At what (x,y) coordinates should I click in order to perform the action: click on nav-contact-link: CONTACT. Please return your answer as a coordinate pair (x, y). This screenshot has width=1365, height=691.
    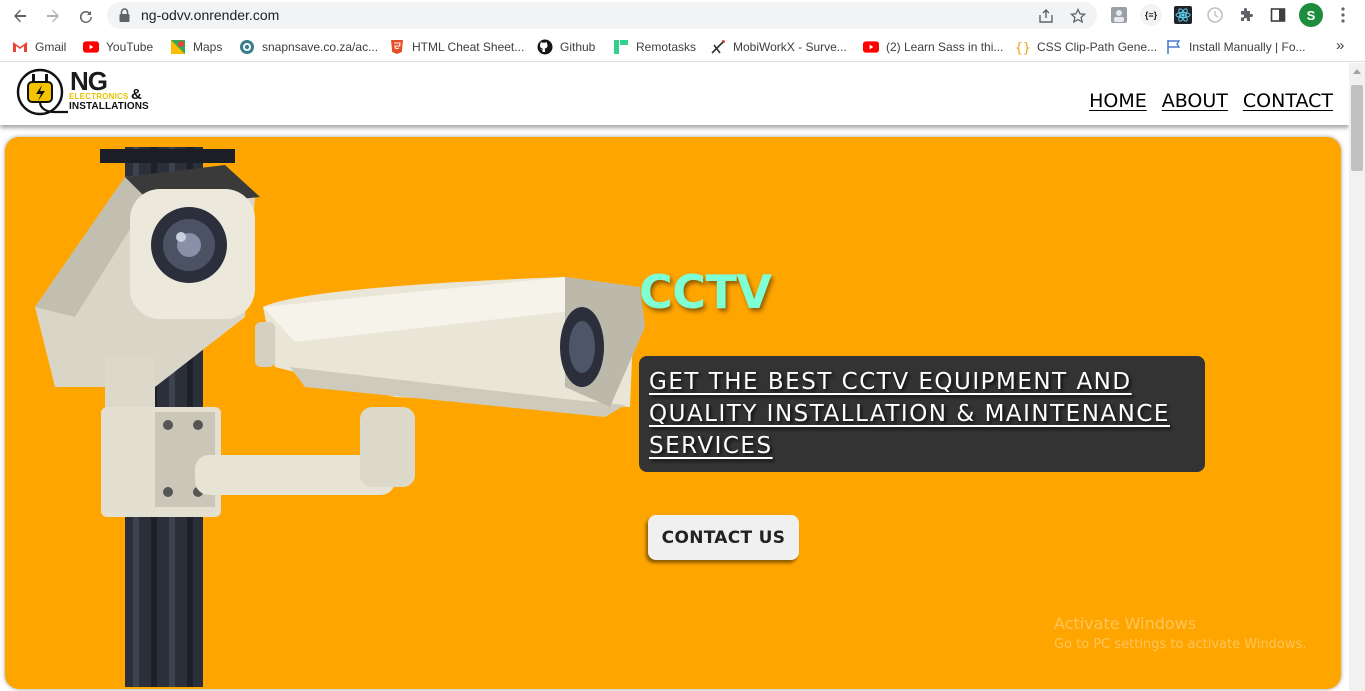
    Looking at the image, I should click on (1288, 101).